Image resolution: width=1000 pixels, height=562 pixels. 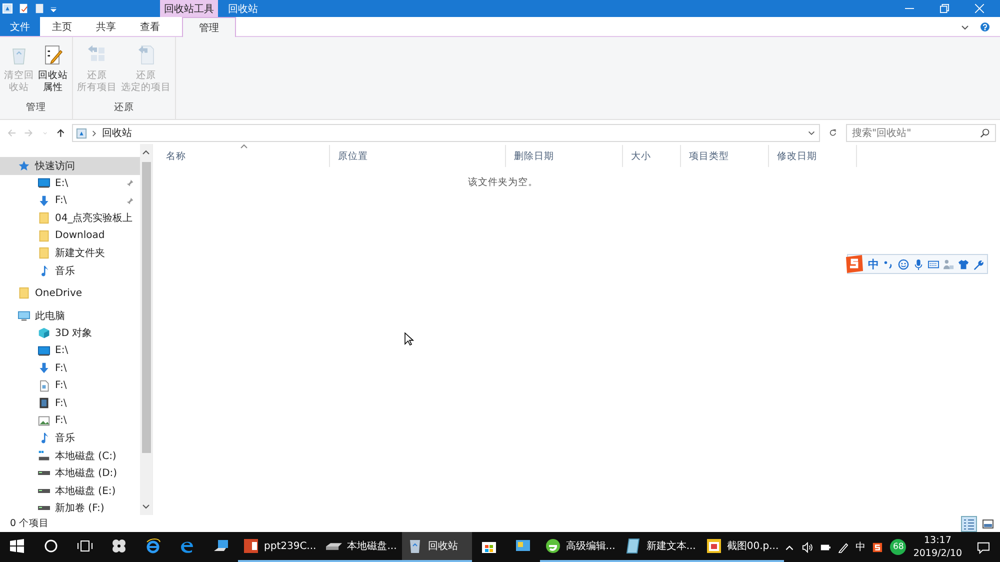 I want to click on refresh-icon, so click(x=833, y=133).